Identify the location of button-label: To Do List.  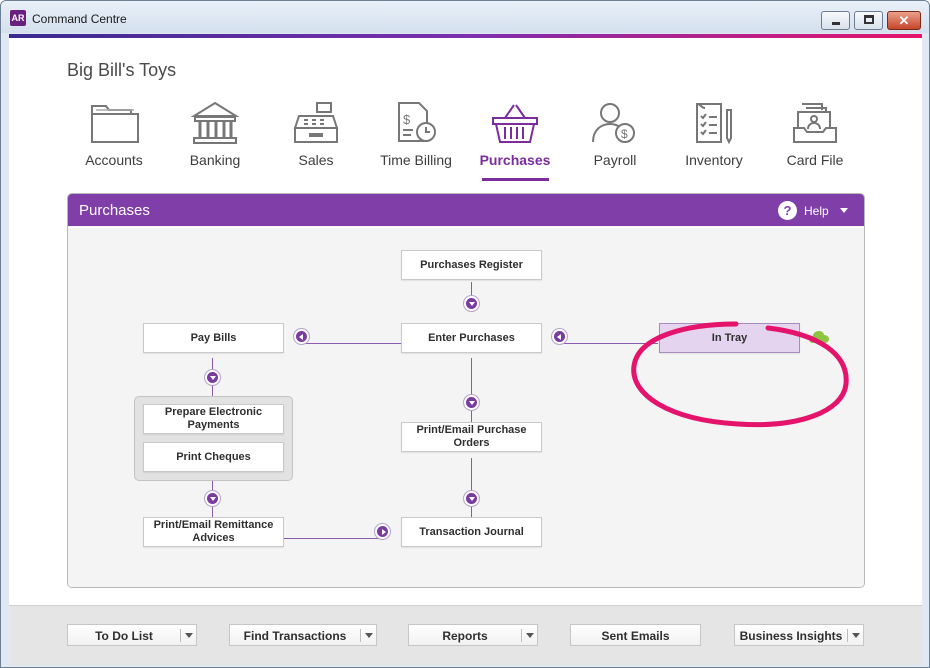
(124, 636).